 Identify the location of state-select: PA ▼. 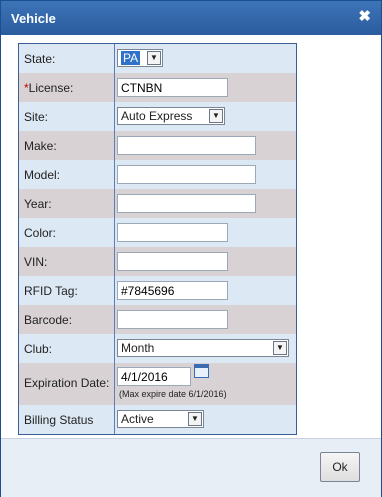
(140, 58).